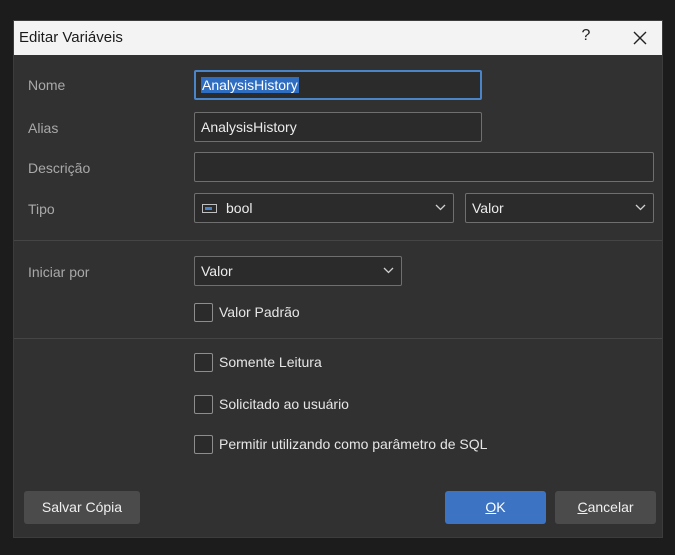  What do you see at coordinates (491, 507) in the screenshot?
I see `ok-mnemonic: O` at bounding box center [491, 507].